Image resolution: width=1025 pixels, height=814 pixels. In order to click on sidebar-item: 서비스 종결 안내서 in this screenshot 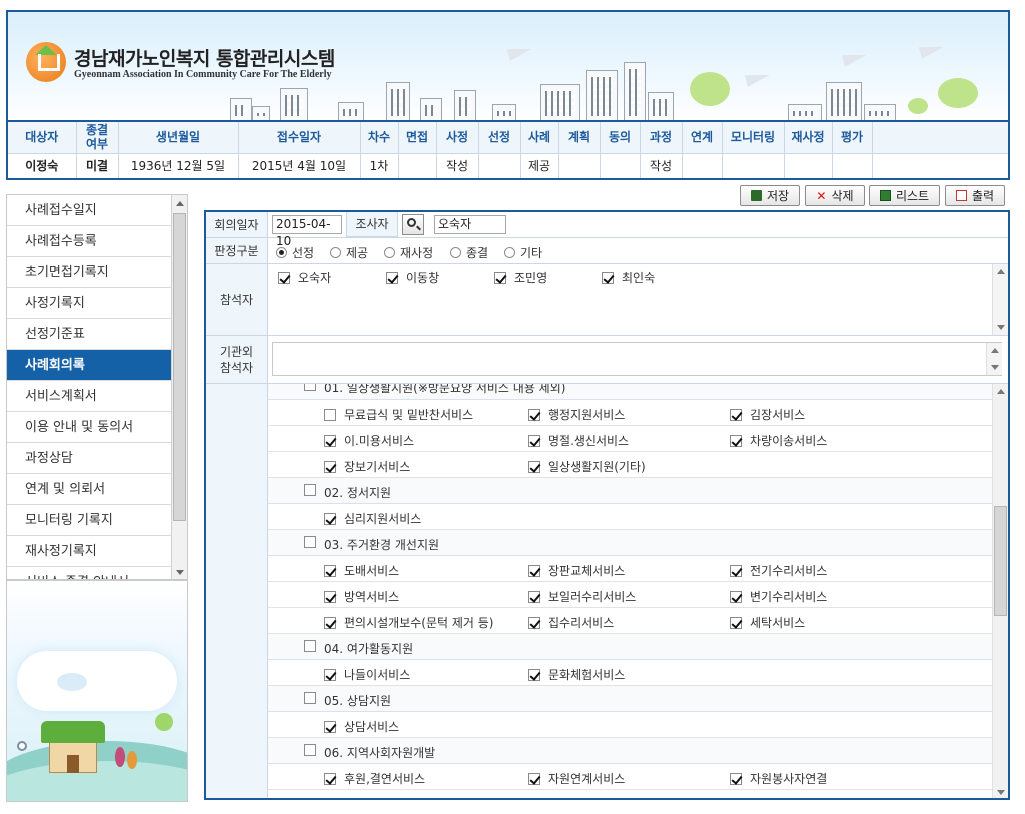, I will do `click(89, 573)`.